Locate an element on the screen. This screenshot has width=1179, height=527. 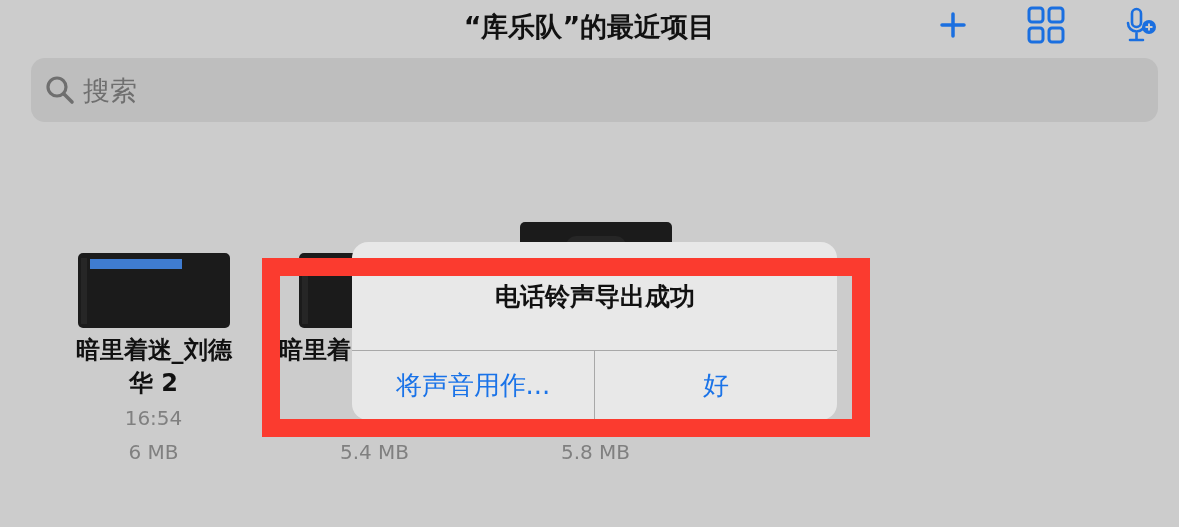
alert-title: 电话铃声导出成功 is located at coordinates (594, 296).